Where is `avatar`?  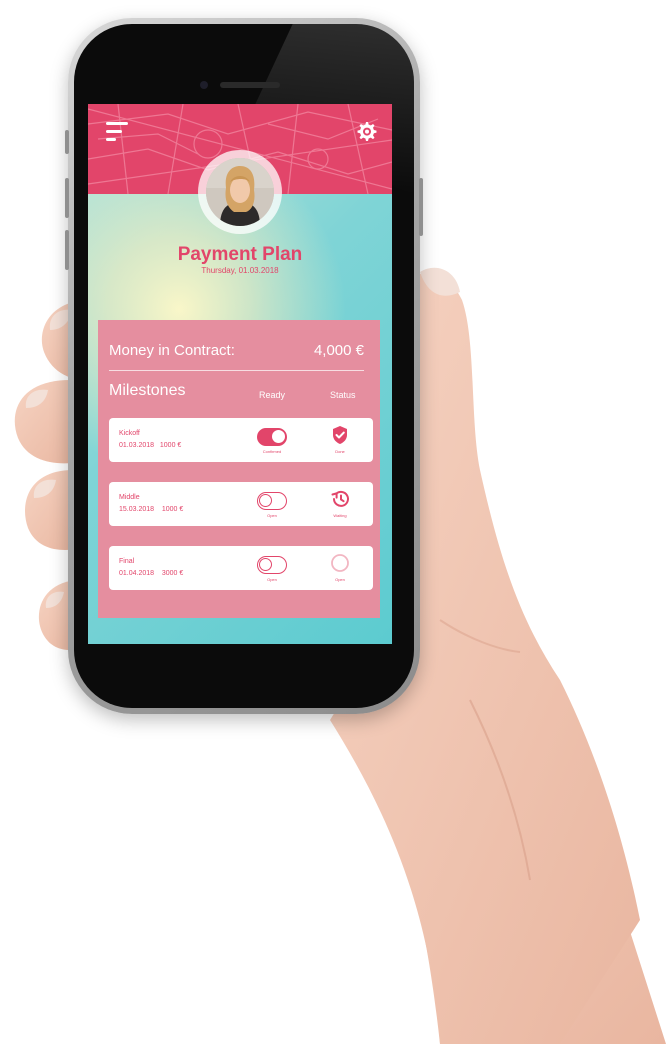
avatar is located at coordinates (240, 192).